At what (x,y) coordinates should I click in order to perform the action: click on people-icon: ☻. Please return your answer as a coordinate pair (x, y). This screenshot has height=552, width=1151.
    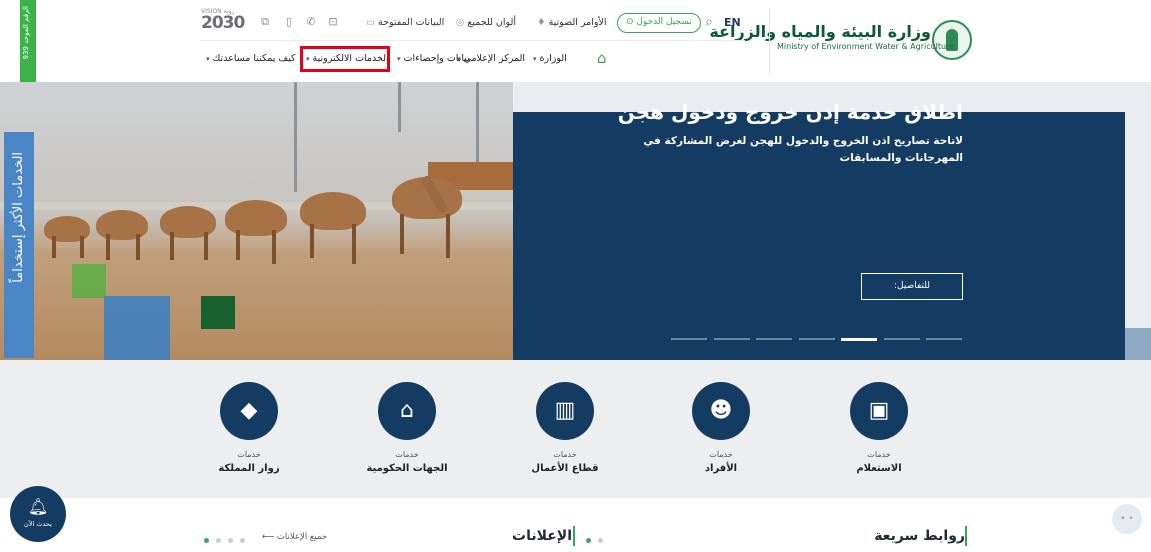
    Looking at the image, I should click on (721, 411).